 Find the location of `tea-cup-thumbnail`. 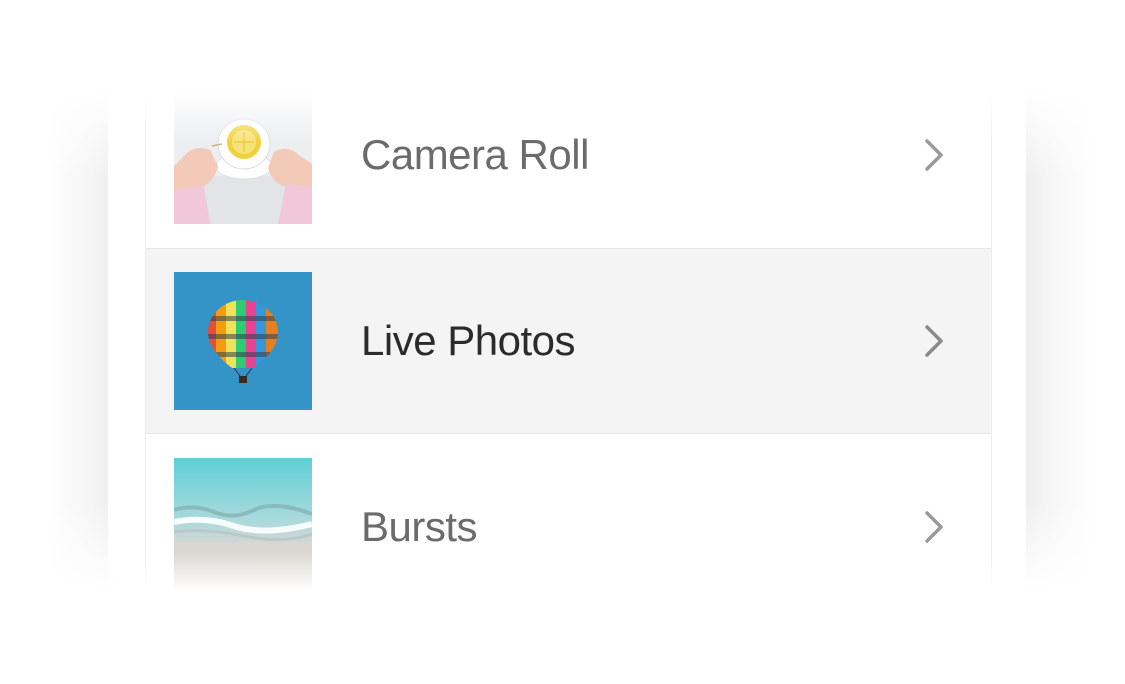

tea-cup-thumbnail is located at coordinates (243, 155).